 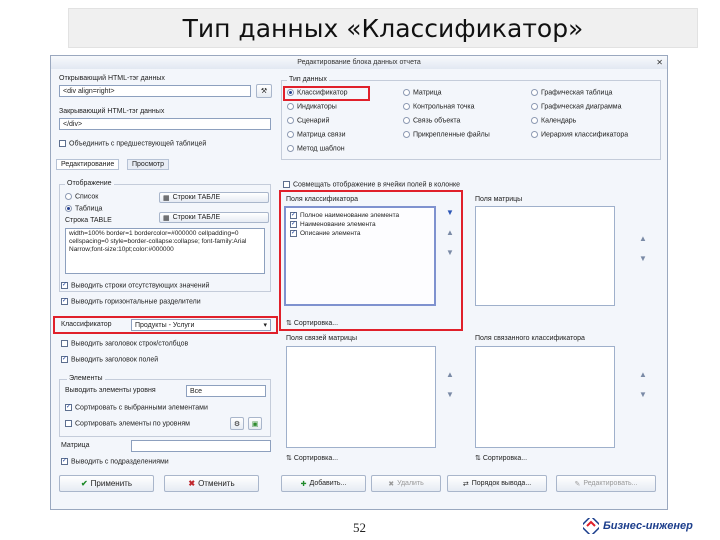 I want to click on combine-label: Объединить с предшествующей таблицей, so click(x=138, y=144).